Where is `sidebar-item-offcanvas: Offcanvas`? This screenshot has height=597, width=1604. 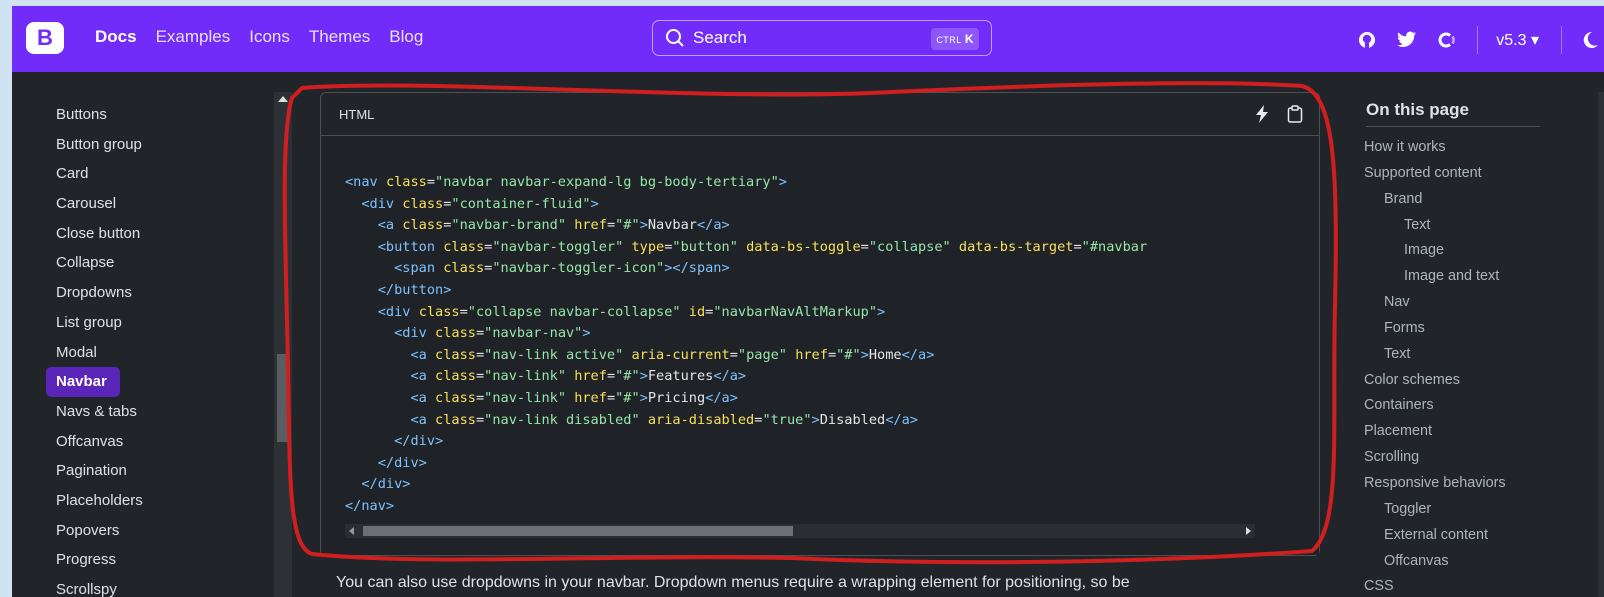 sidebar-item-offcanvas: Offcanvas is located at coordinates (99, 442).